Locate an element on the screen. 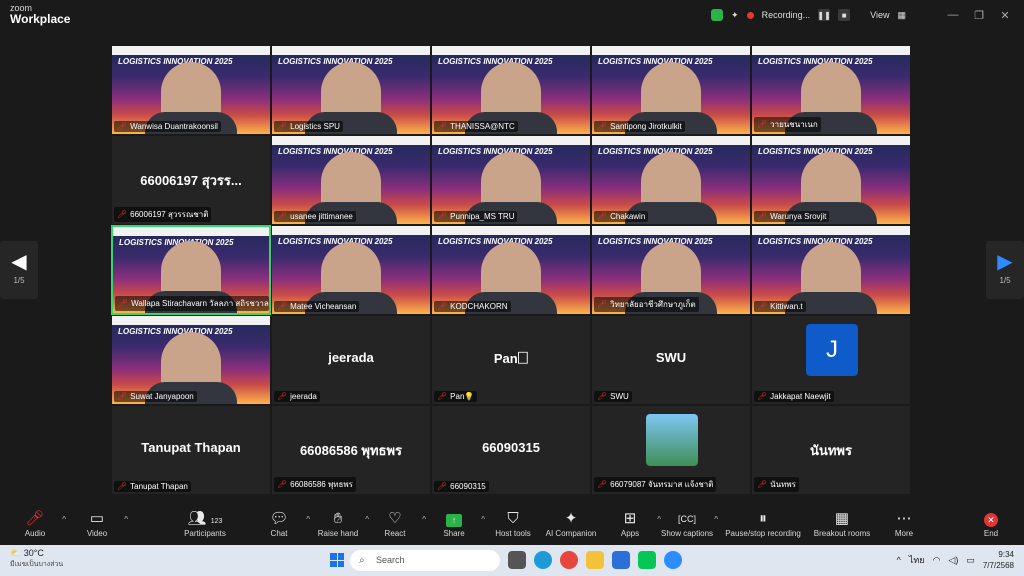  participant-tile: นันทพร 🎤︎ นันทพร is located at coordinates (831, 450).